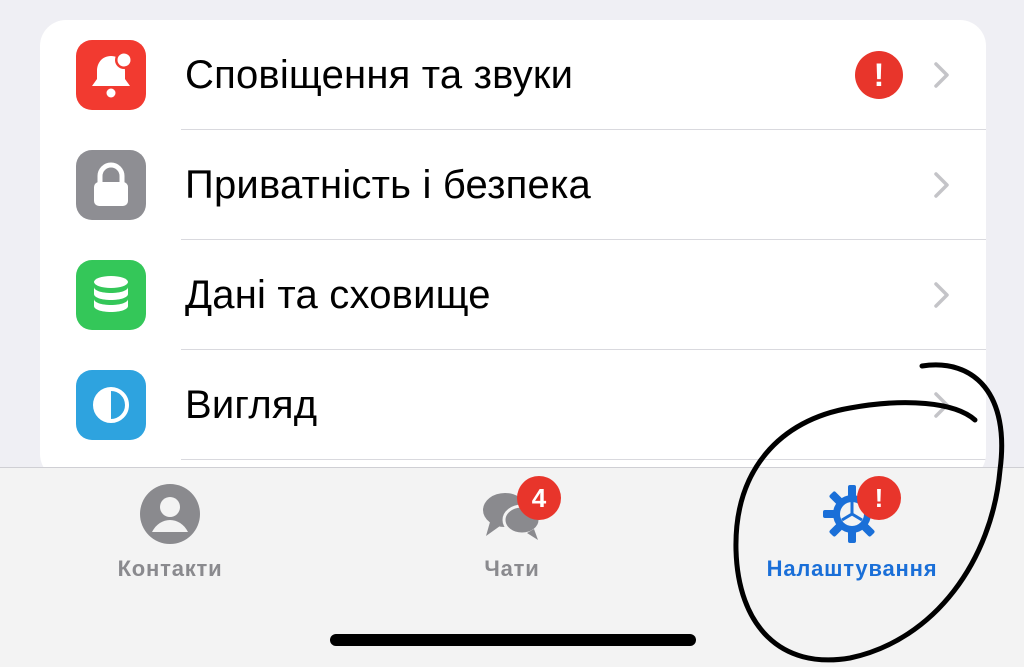  I want to click on appearance-icon, so click(111, 405).